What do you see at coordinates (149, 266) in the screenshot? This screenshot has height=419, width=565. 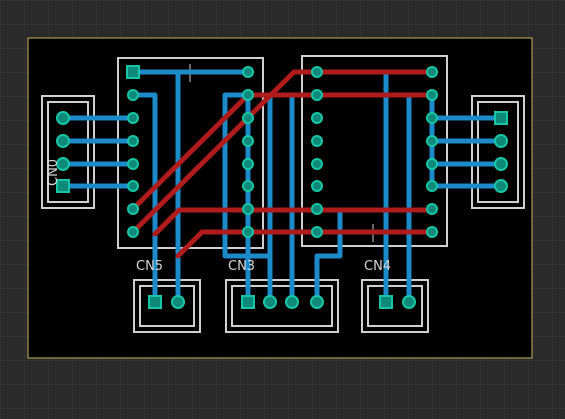 I see `cn5-label: CN5` at bounding box center [149, 266].